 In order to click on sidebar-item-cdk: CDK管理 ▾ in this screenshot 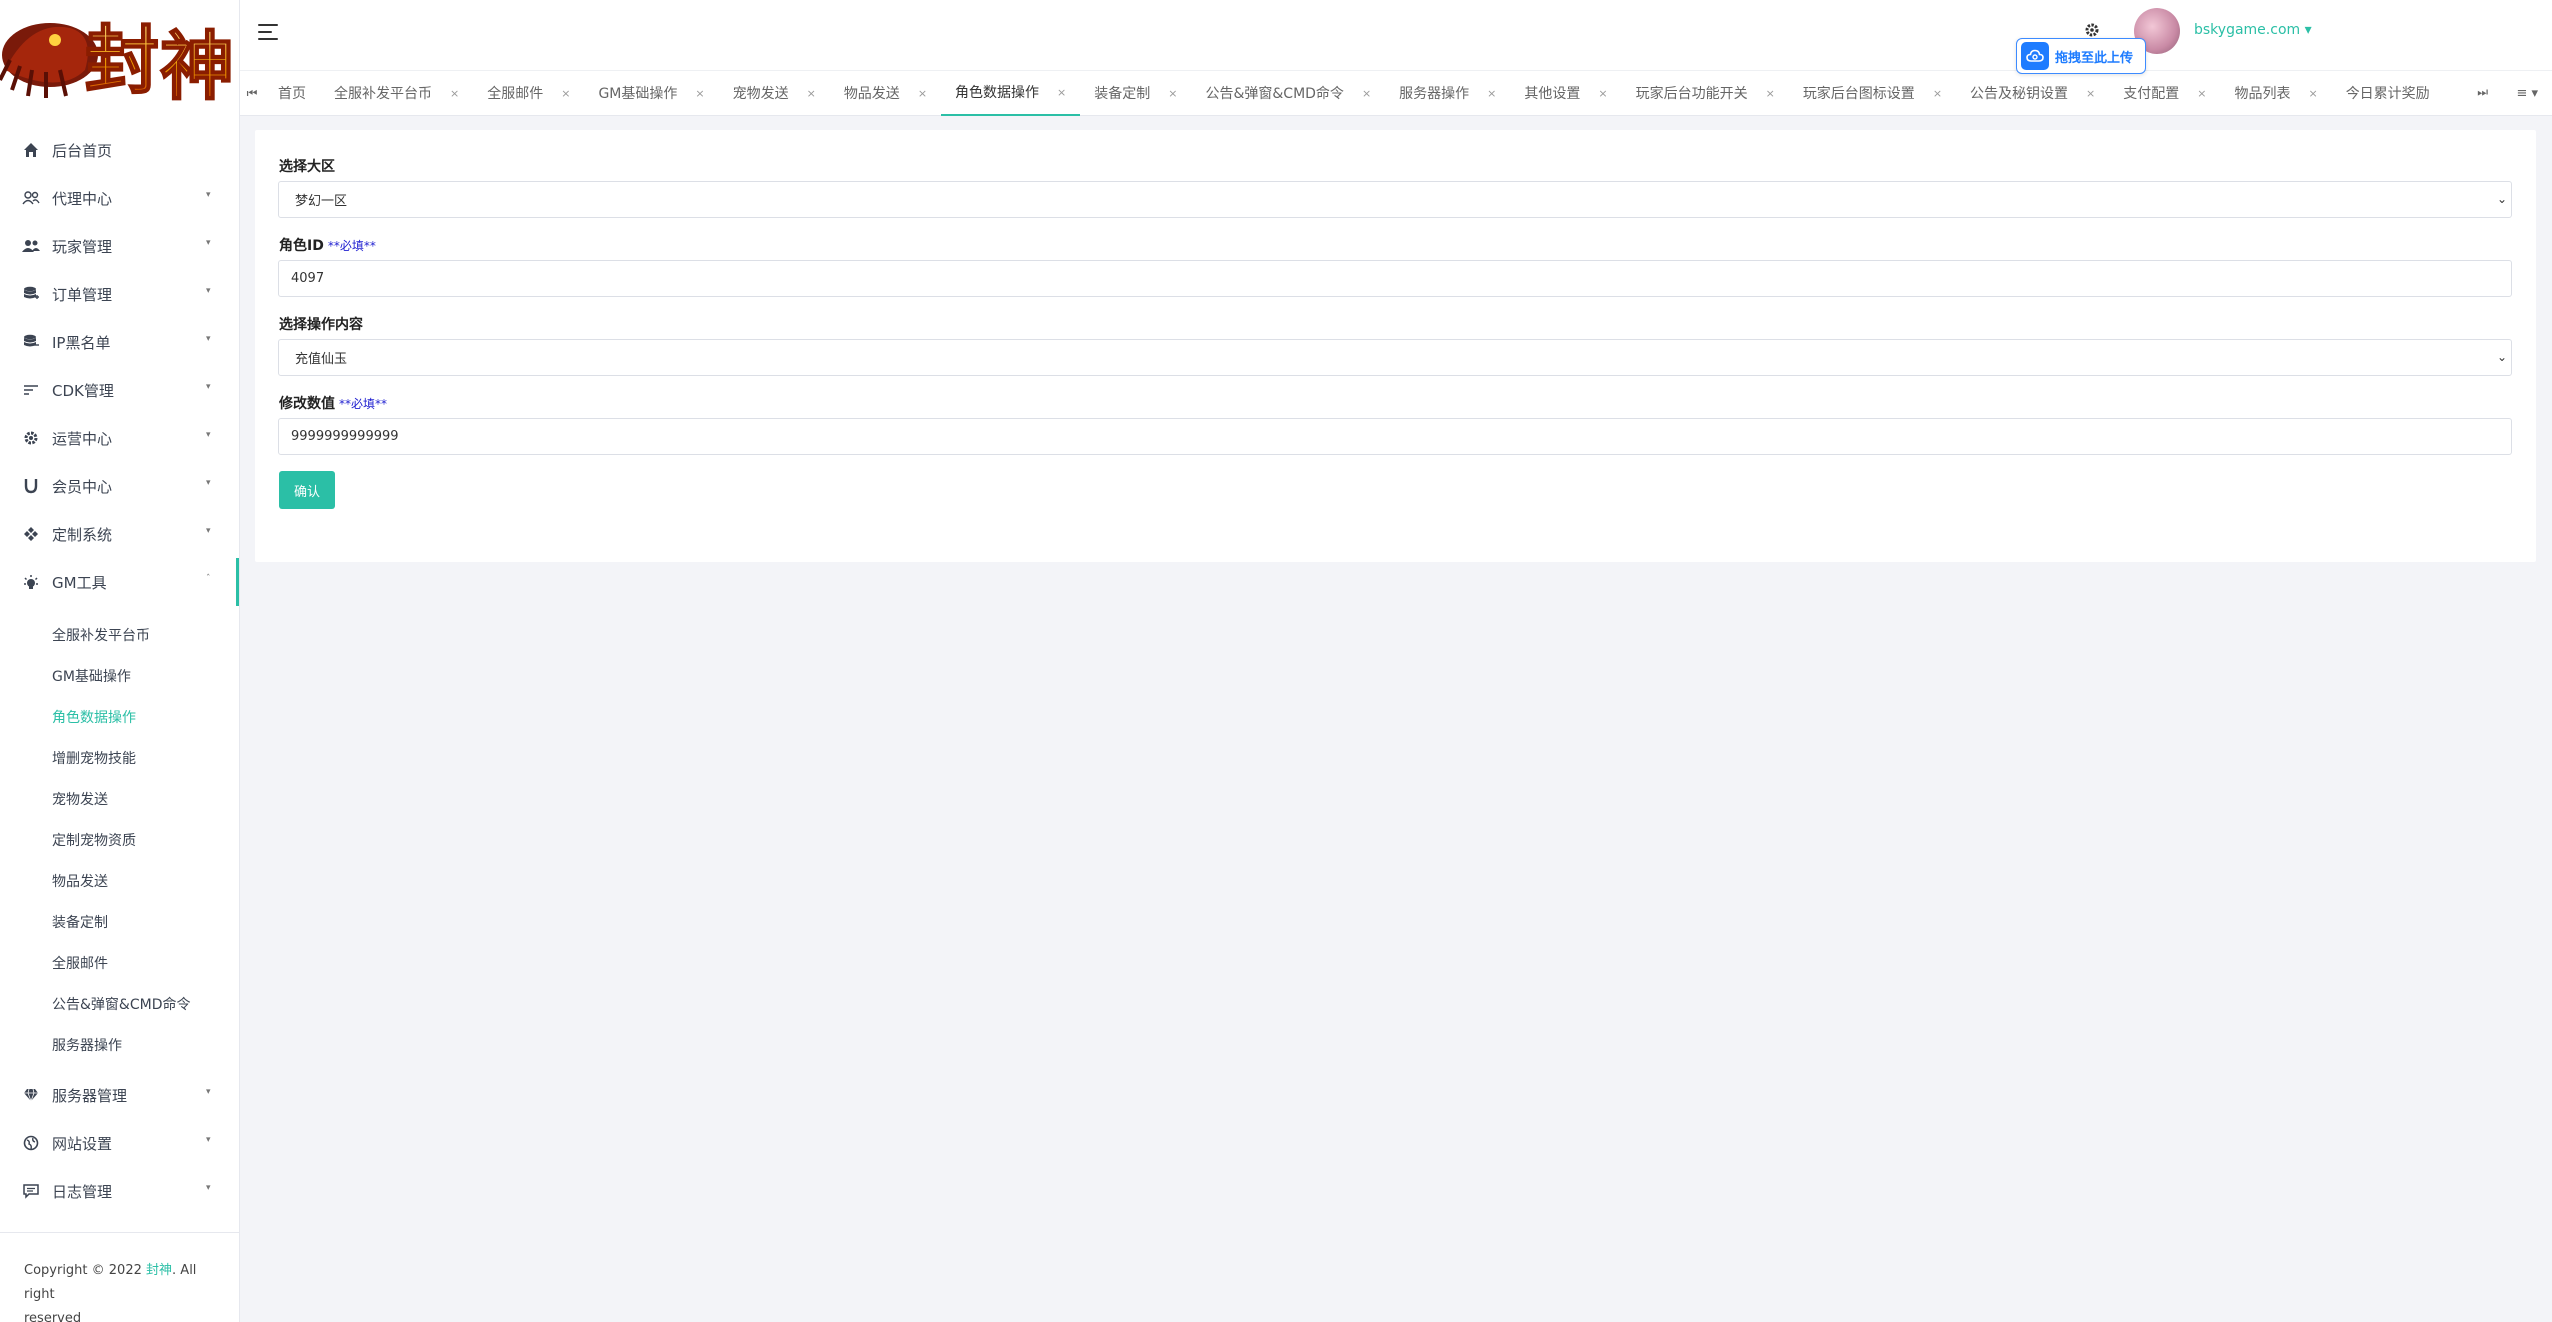, I will do `click(119, 390)`.